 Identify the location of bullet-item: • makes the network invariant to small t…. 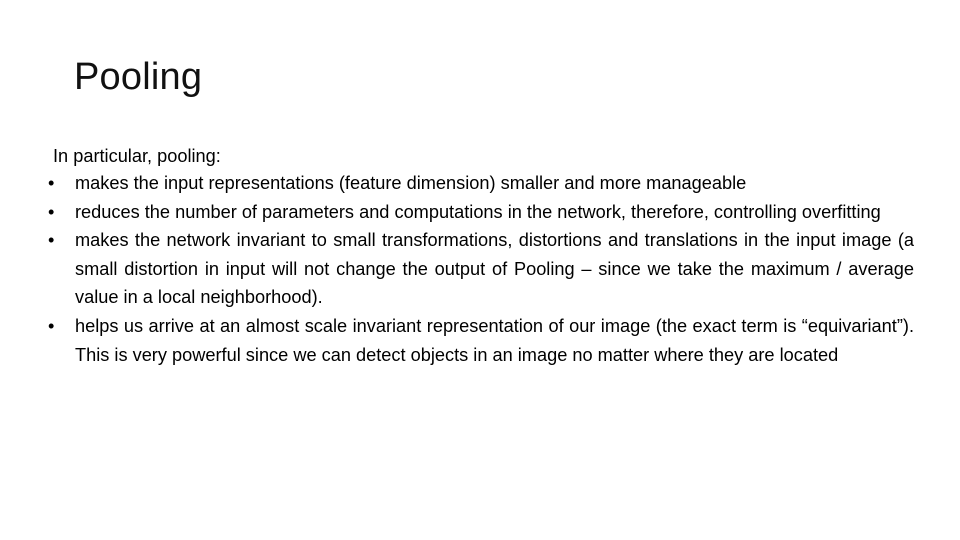
(481, 269).